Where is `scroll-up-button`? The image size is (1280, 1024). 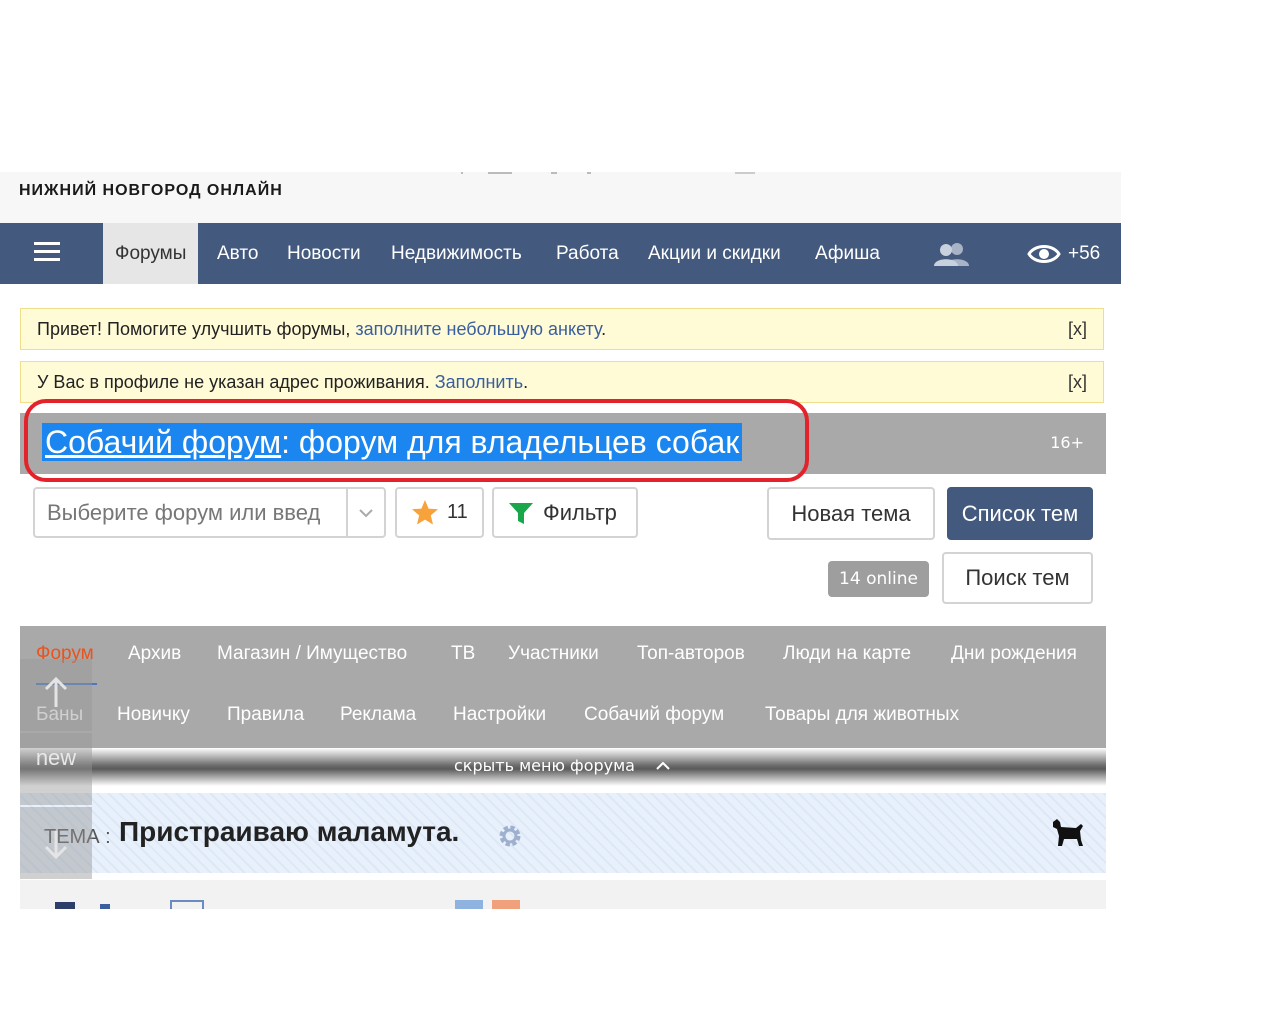
scroll-up-button is located at coordinates (56, 695).